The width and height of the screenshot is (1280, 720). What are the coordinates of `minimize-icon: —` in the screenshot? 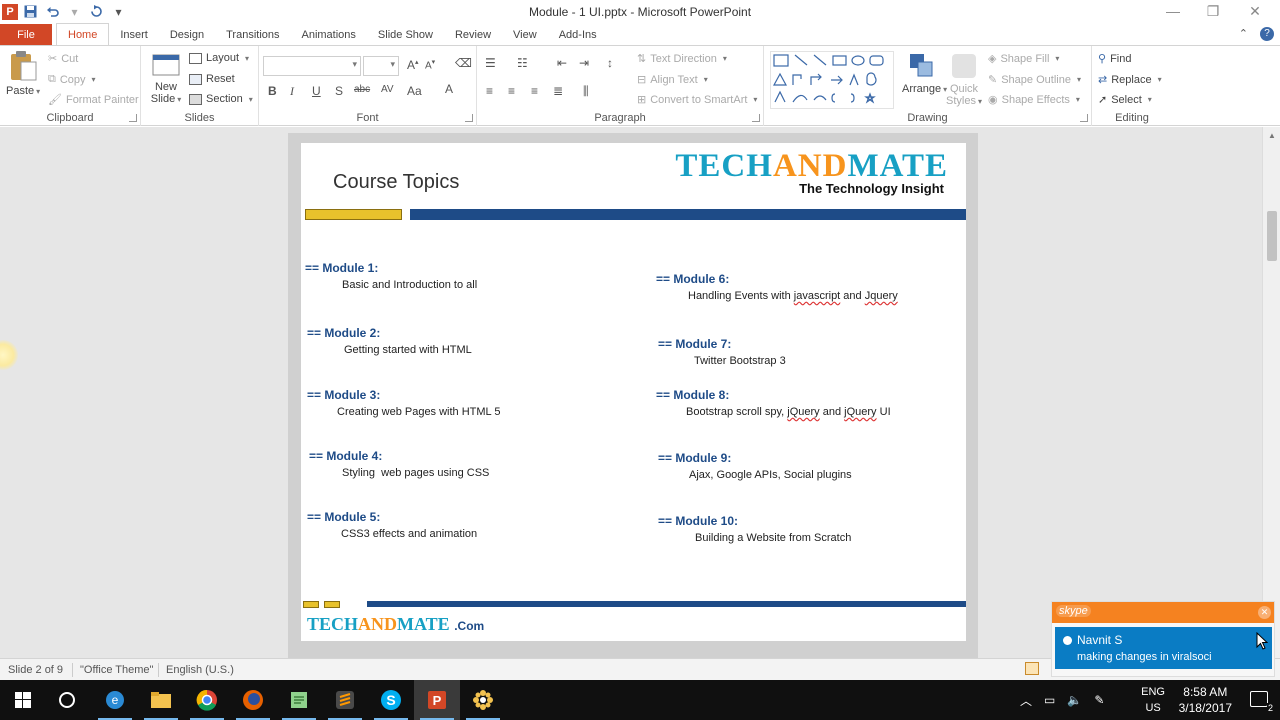 It's located at (1173, 11).